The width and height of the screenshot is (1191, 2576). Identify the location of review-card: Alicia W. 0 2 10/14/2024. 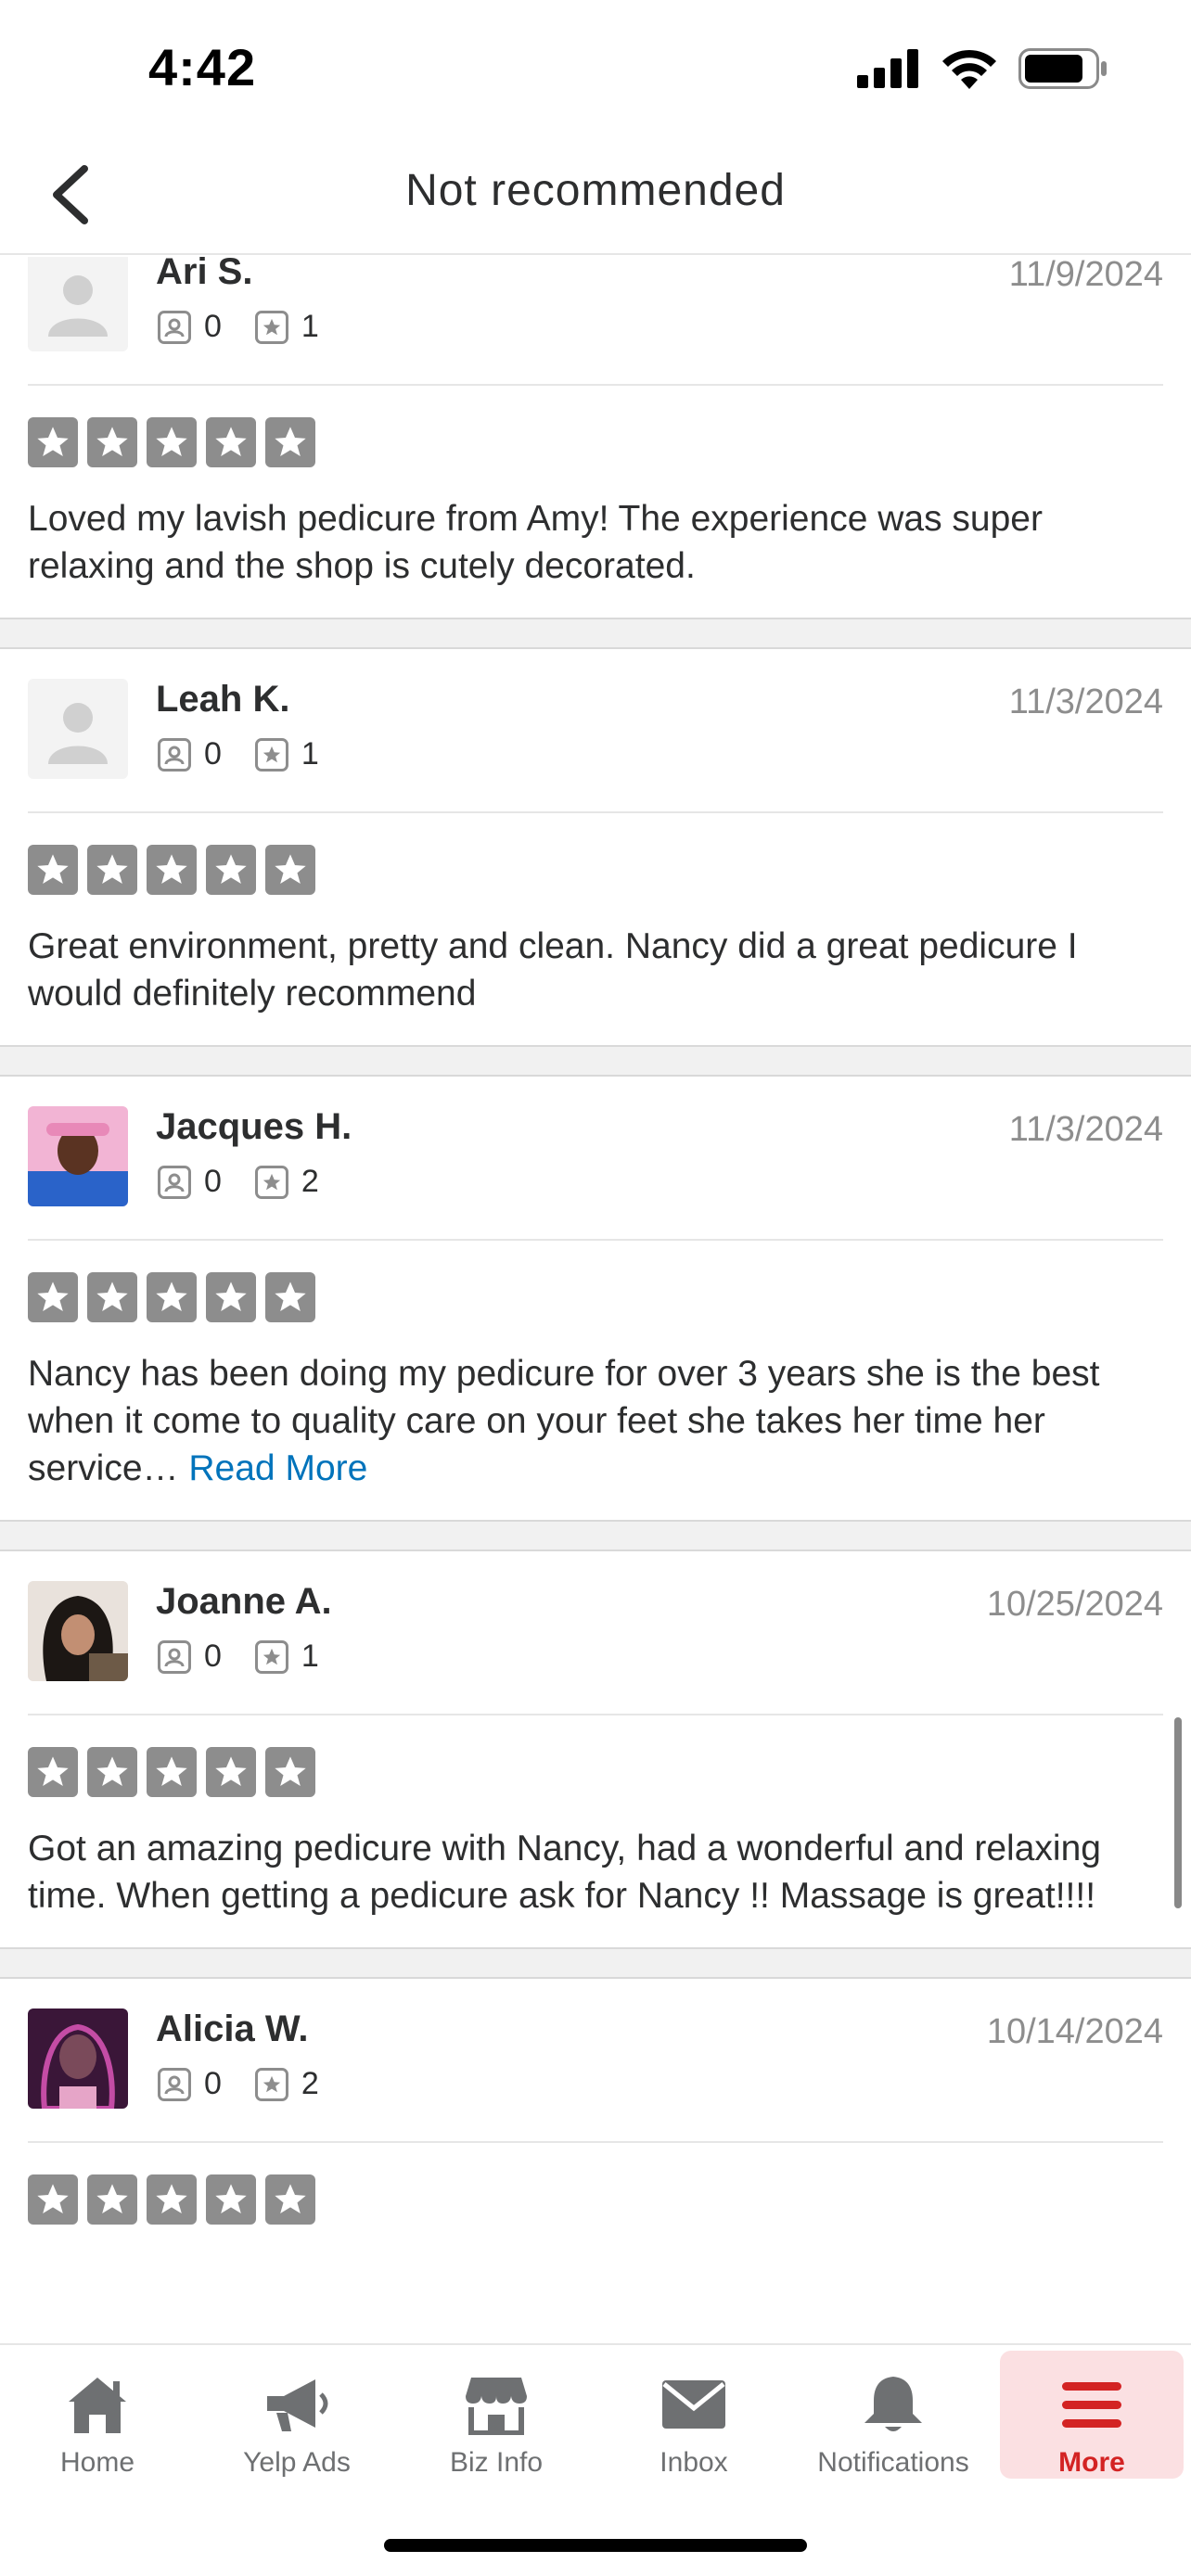
(595, 2102).